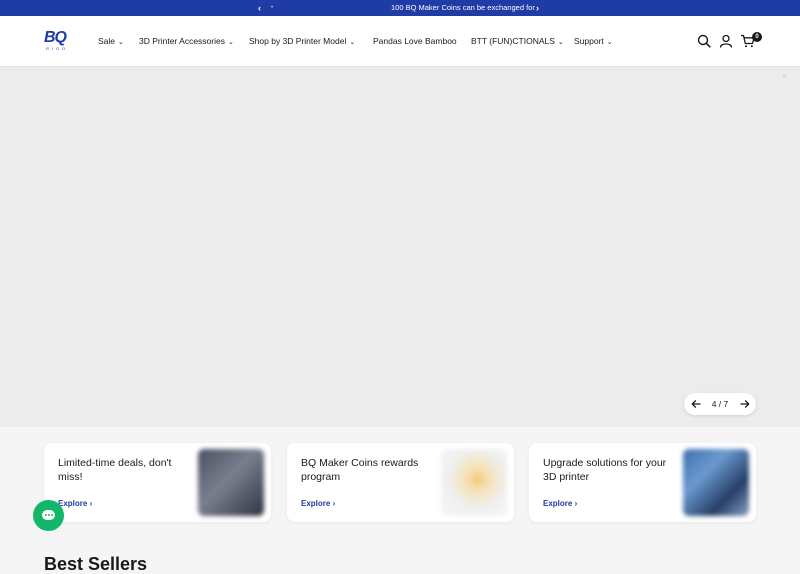  I want to click on nav-label: 3D Printer Accessories, so click(182, 41).